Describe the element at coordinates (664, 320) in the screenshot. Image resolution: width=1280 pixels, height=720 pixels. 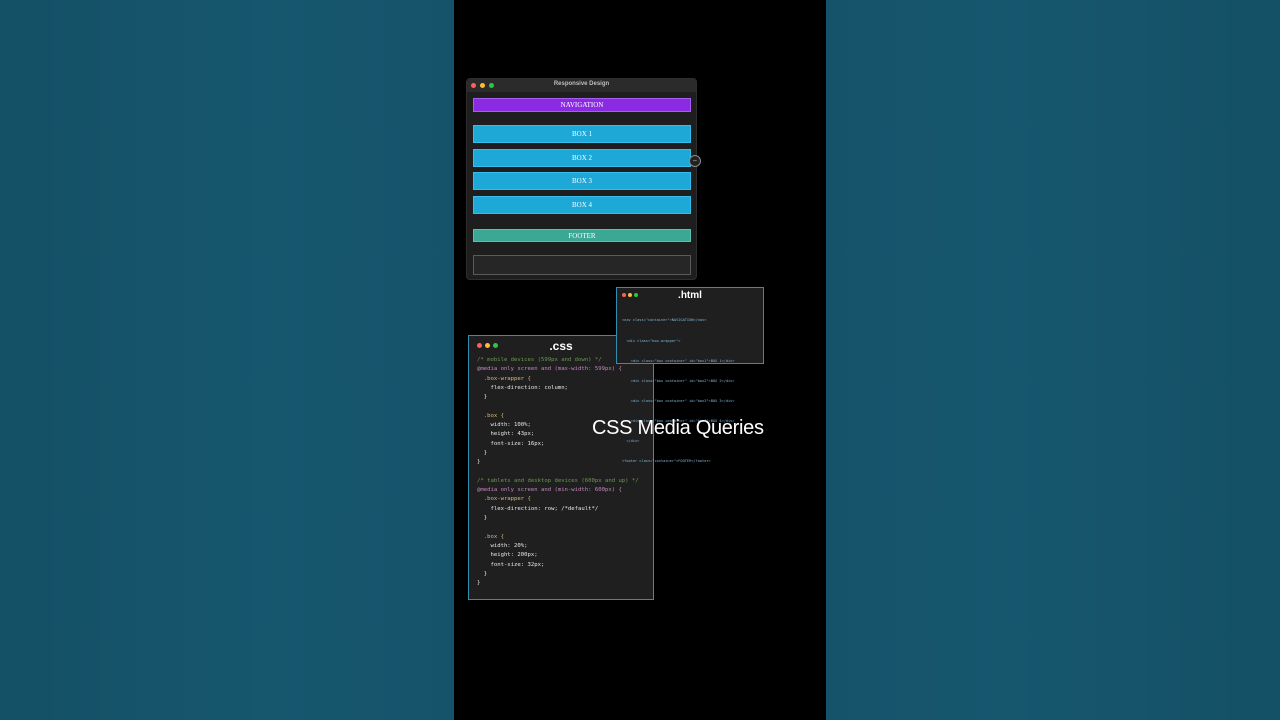
I see `html-code-line: <nav class="container">NAVIGATION</nav>` at that location.